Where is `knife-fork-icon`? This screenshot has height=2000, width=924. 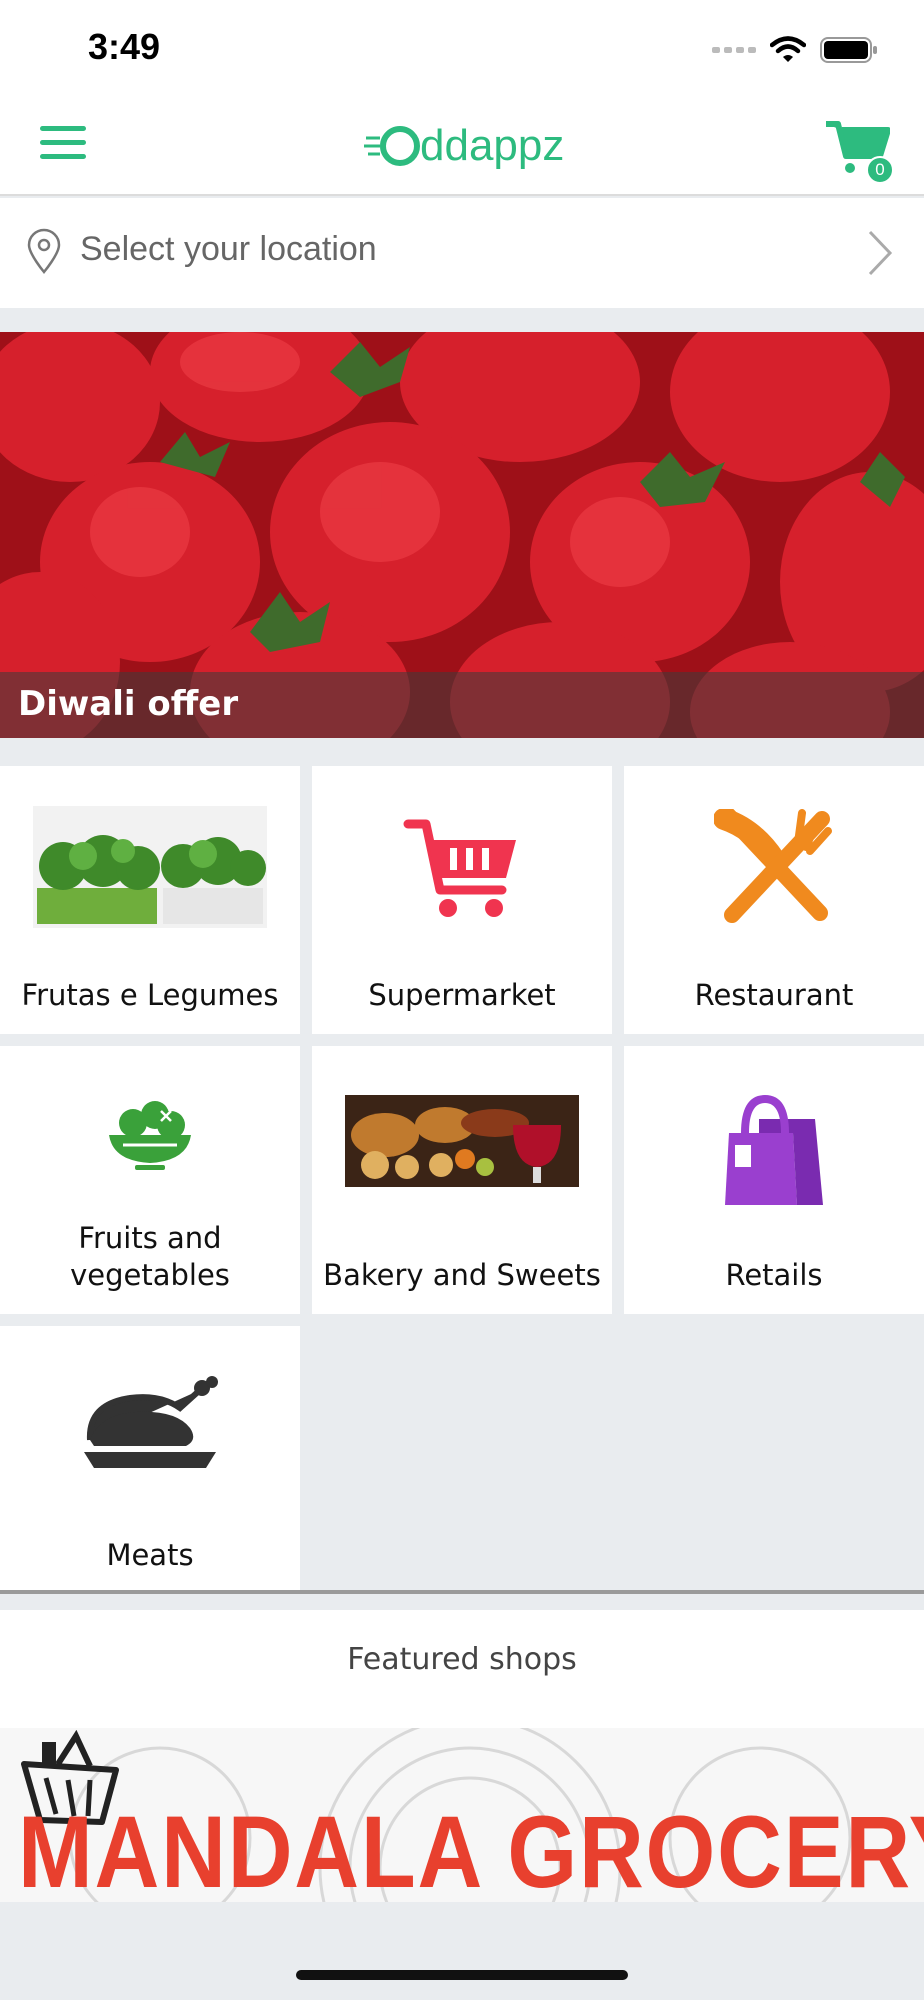
knife-fork-icon is located at coordinates (773, 866).